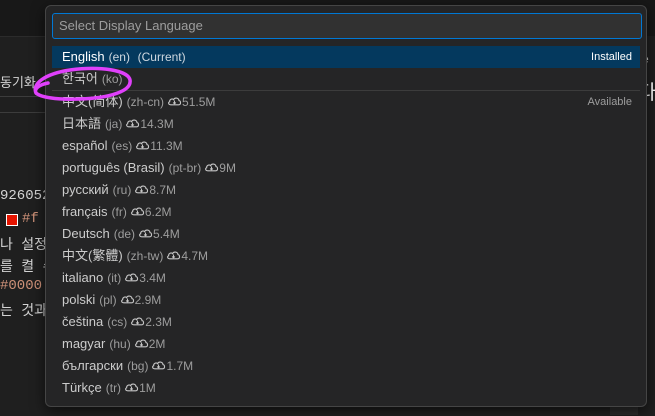  I want to click on code-line: #0000, so click(21, 286).